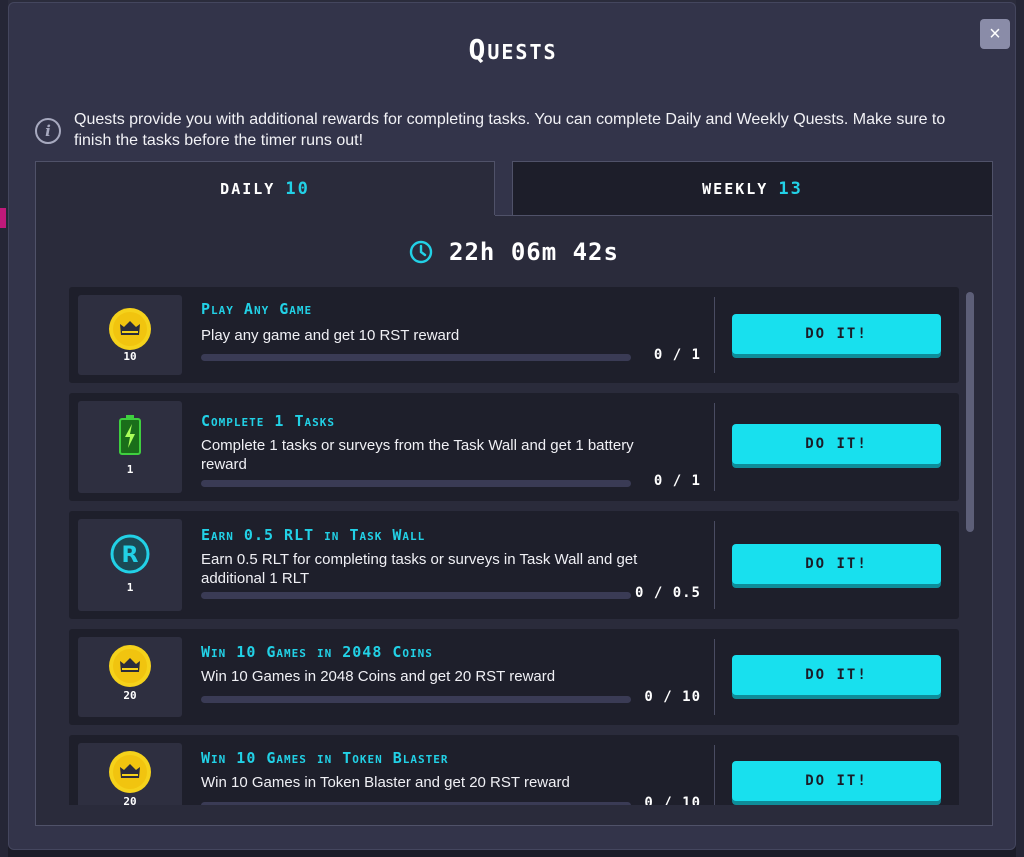 This screenshot has width=1024, height=857. What do you see at coordinates (257, 309) in the screenshot?
I see `quest-title: Play Any Game` at bounding box center [257, 309].